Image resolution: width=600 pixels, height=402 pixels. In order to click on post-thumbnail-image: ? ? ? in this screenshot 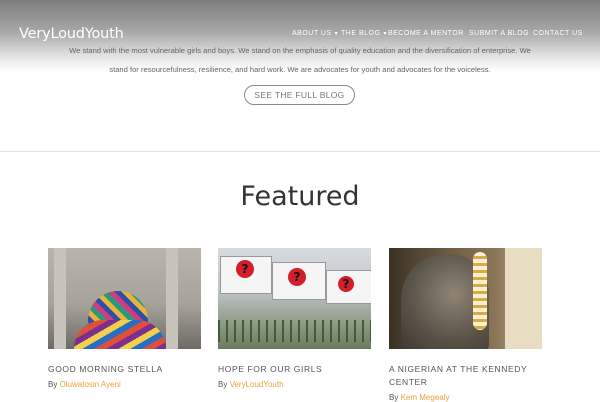, I will do `click(294, 298)`.